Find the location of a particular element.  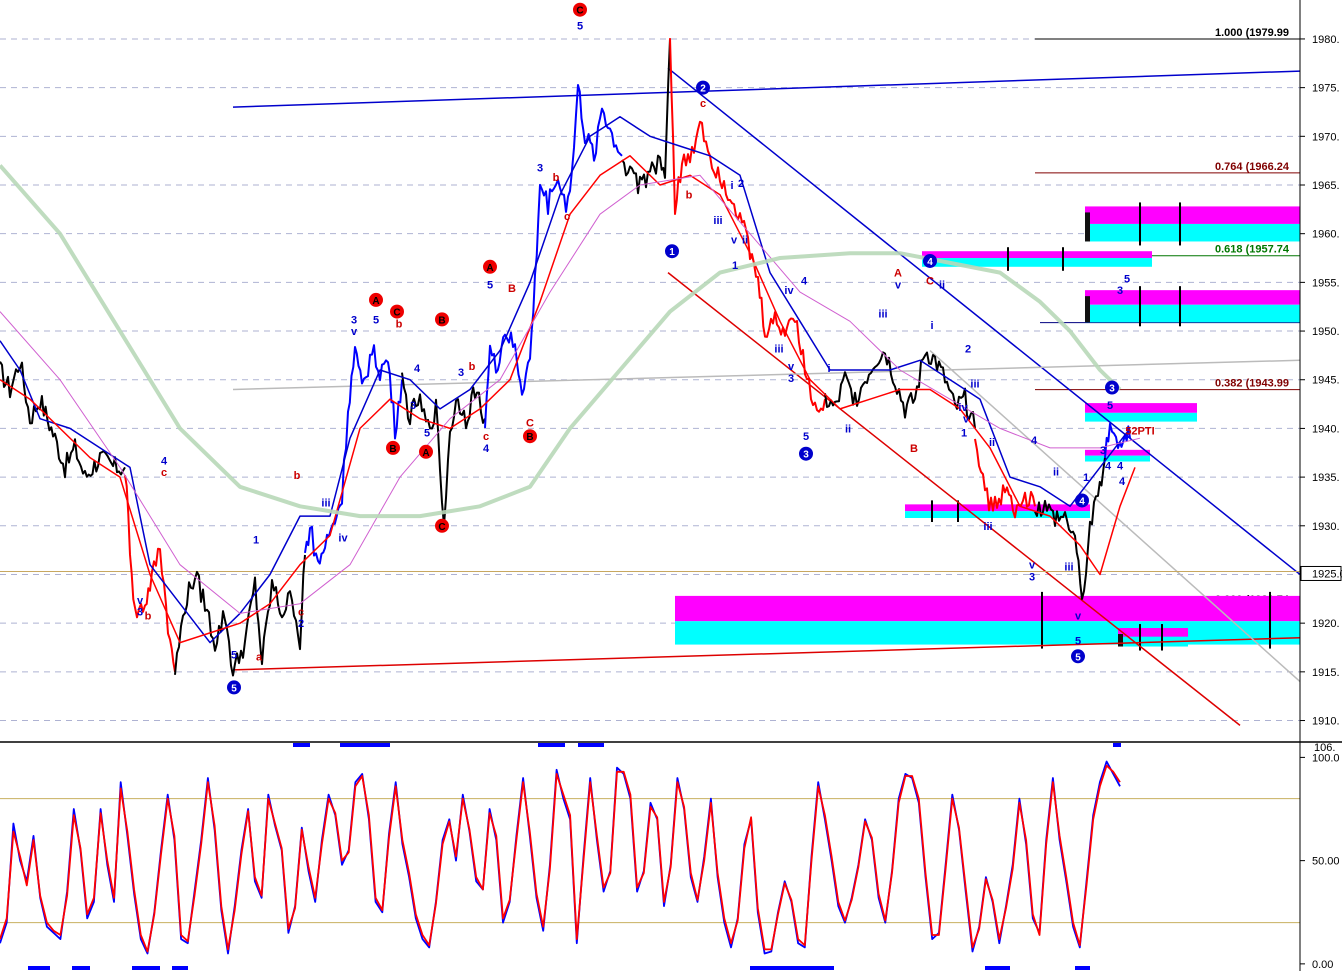

price-tick-label: 1965. is located at coordinates (1326, 186).